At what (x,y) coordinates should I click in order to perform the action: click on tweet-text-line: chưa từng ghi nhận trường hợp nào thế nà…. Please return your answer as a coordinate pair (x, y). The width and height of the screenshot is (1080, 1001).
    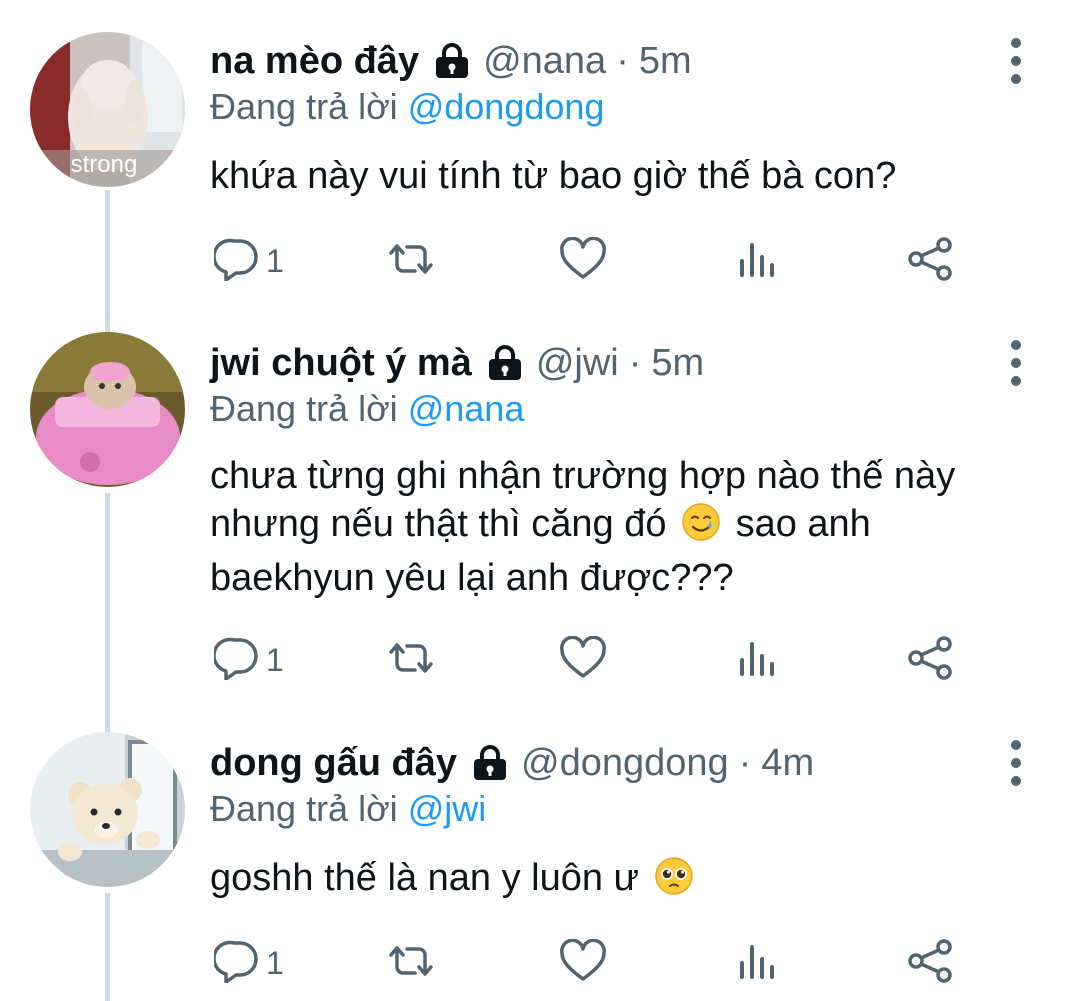
    Looking at the image, I should click on (583, 476).